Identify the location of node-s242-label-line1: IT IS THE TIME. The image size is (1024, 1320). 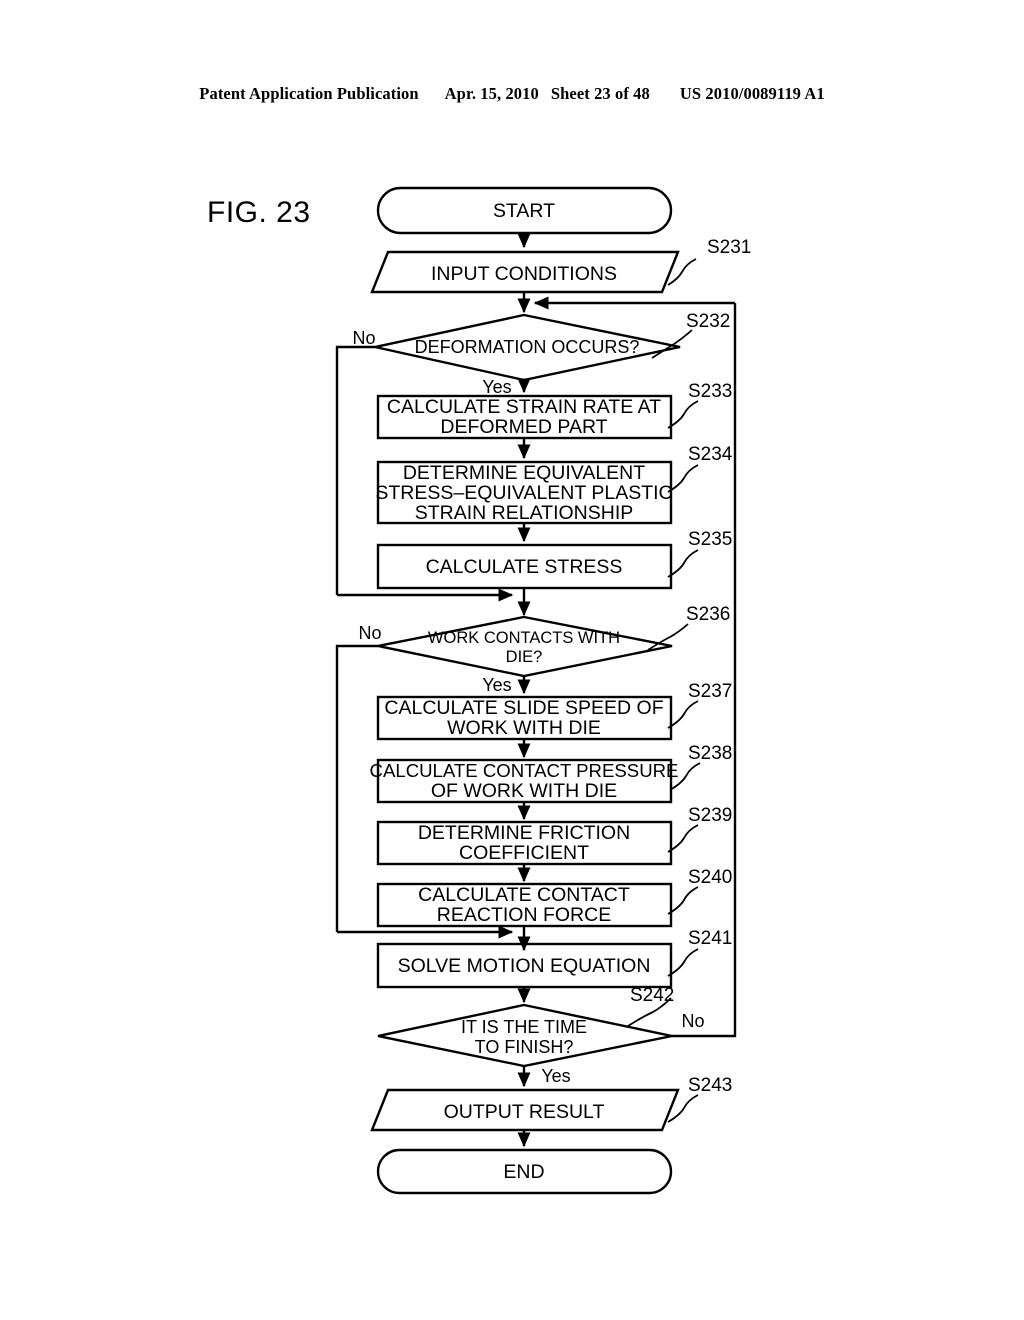
(524, 1027).